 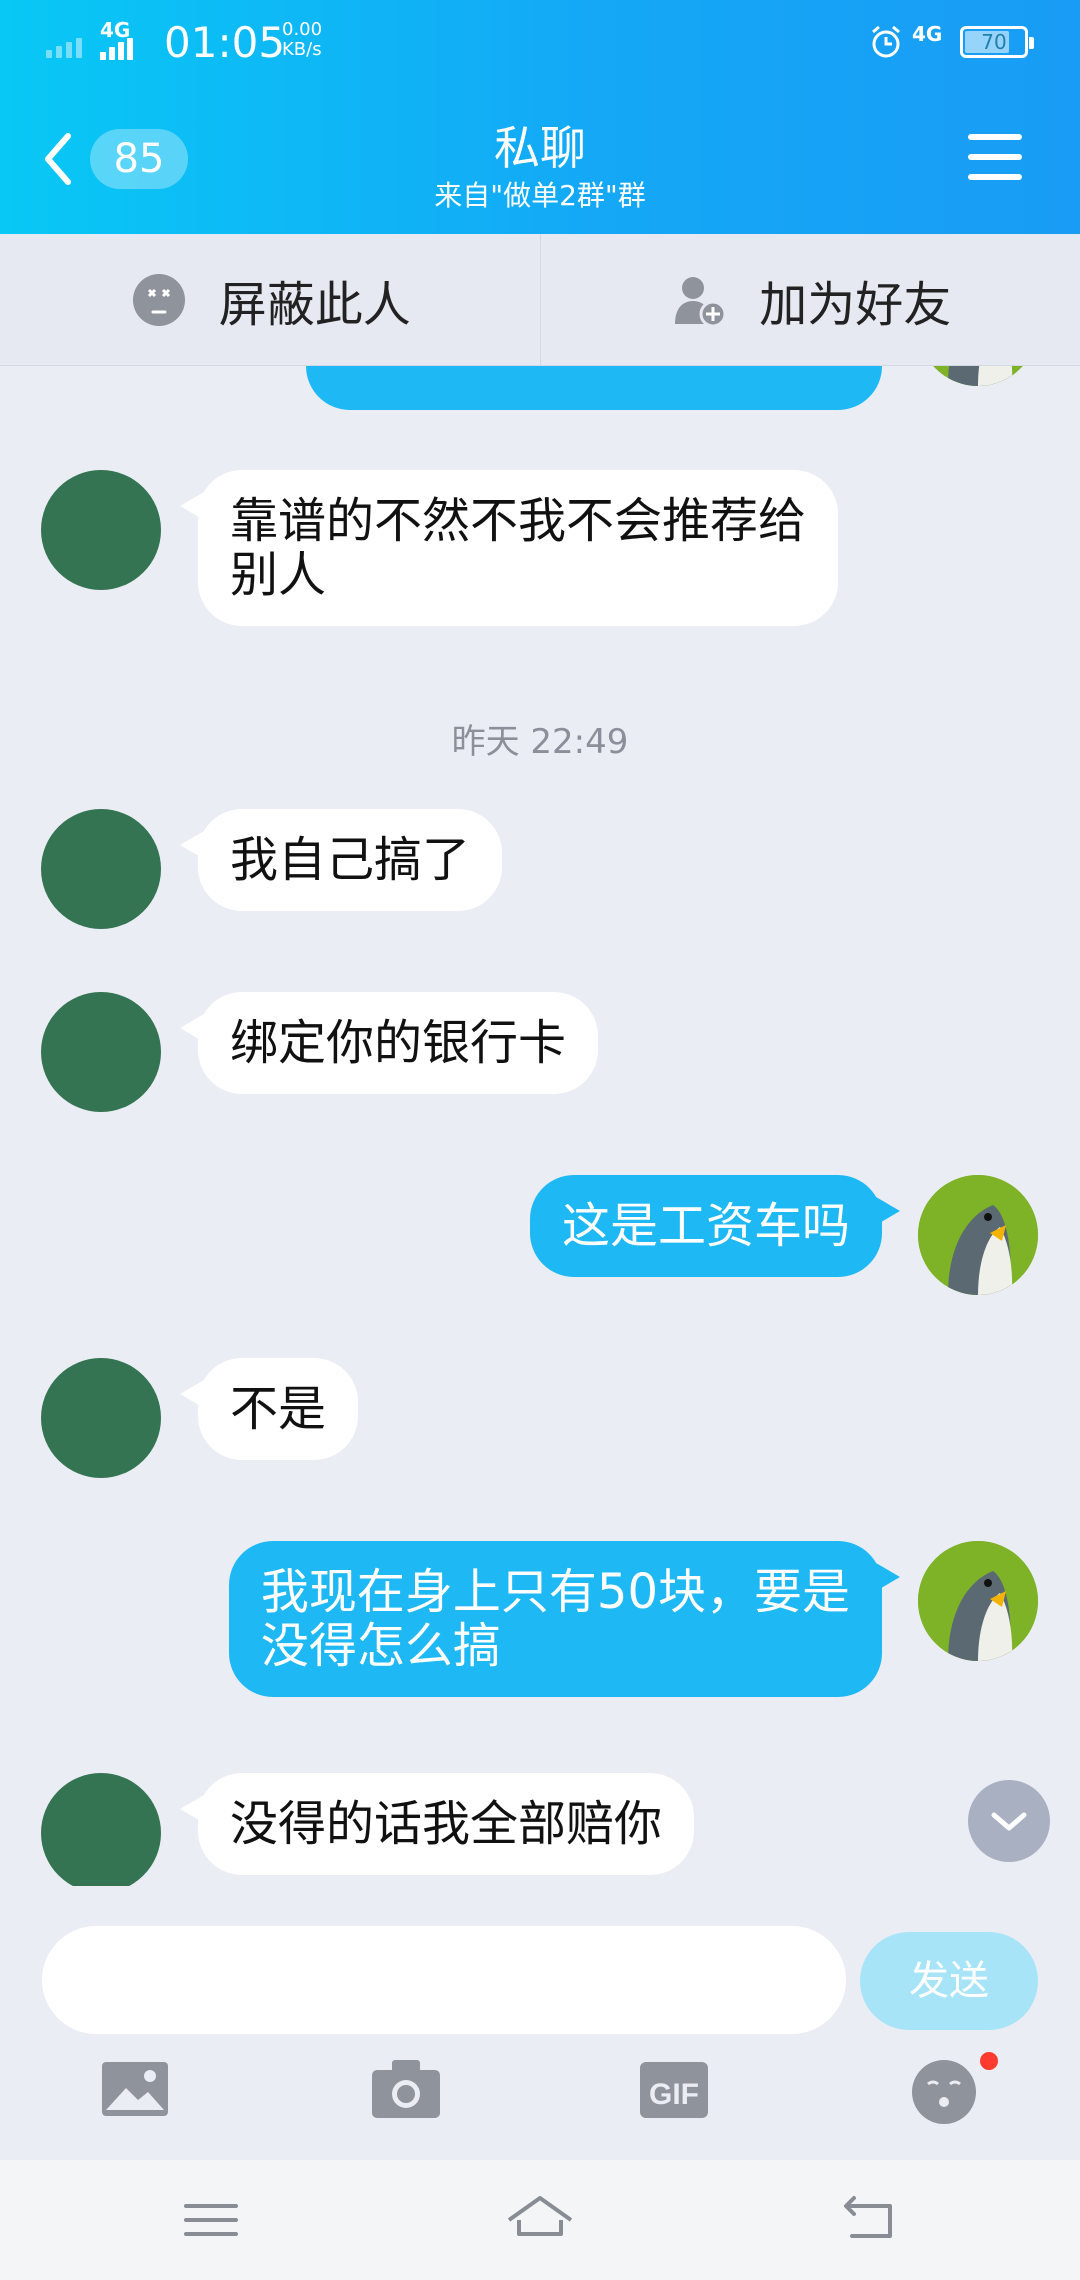 What do you see at coordinates (555, 1592) in the screenshot?
I see `message-text: 我现在身上只有50块，要是` at bounding box center [555, 1592].